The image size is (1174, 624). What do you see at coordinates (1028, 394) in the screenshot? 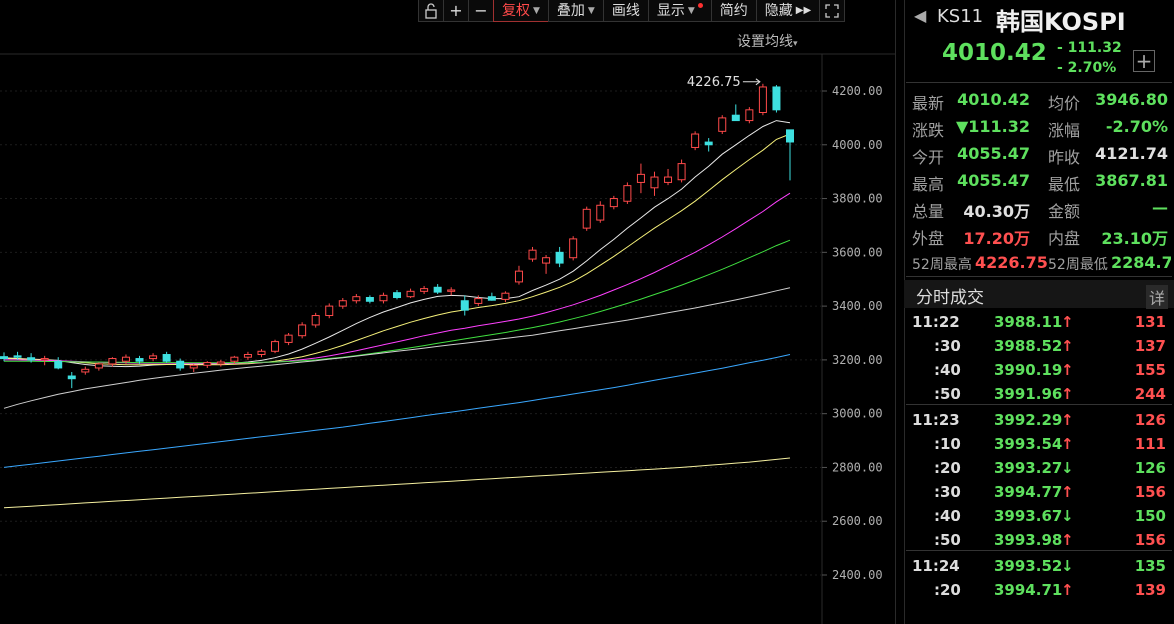
I see `tick-price: 3991.96` at bounding box center [1028, 394].